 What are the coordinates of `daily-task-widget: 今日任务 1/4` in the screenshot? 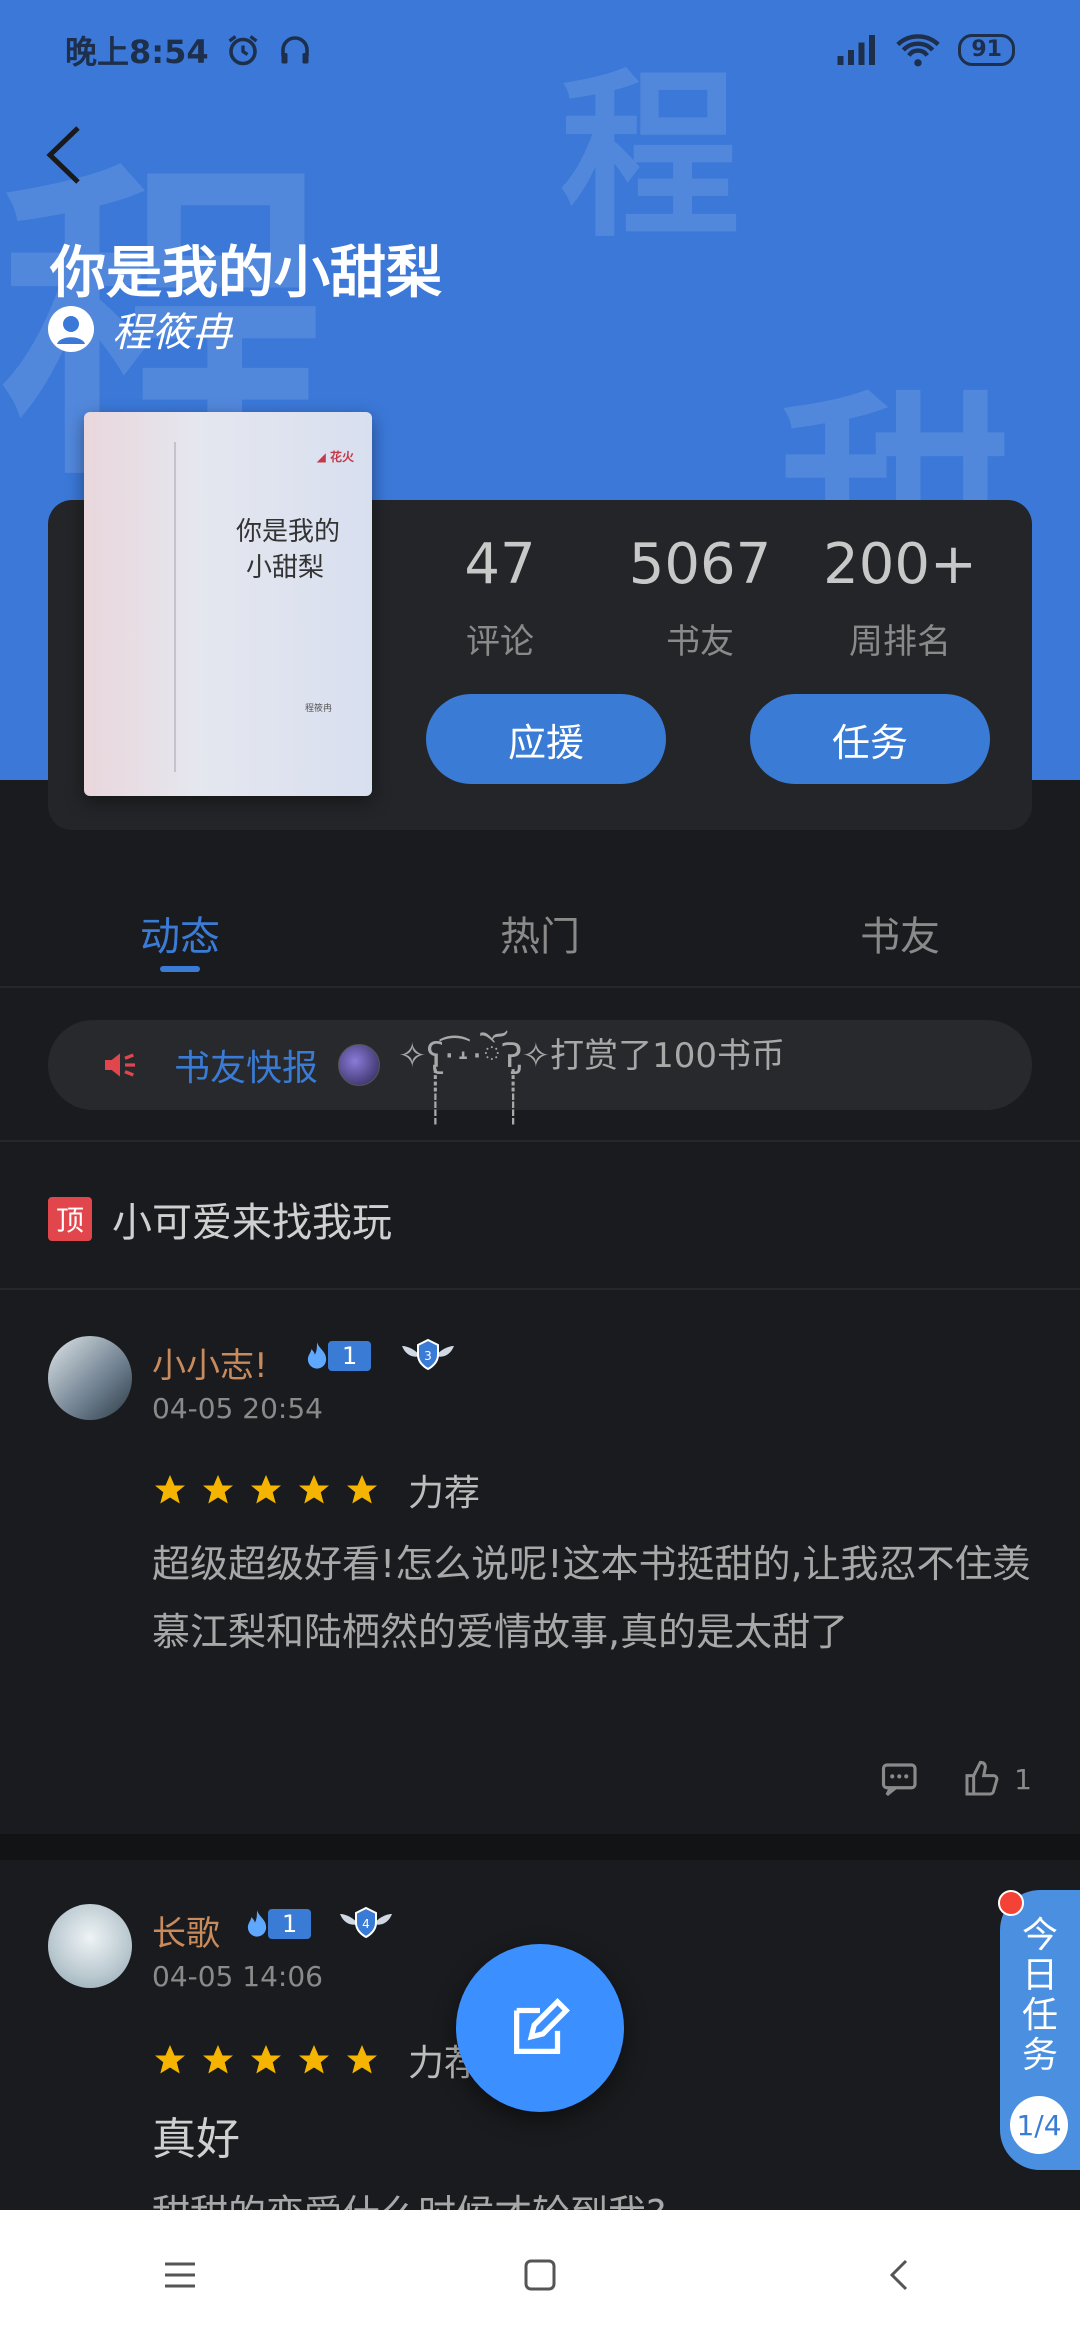 It's located at (1039, 2030).